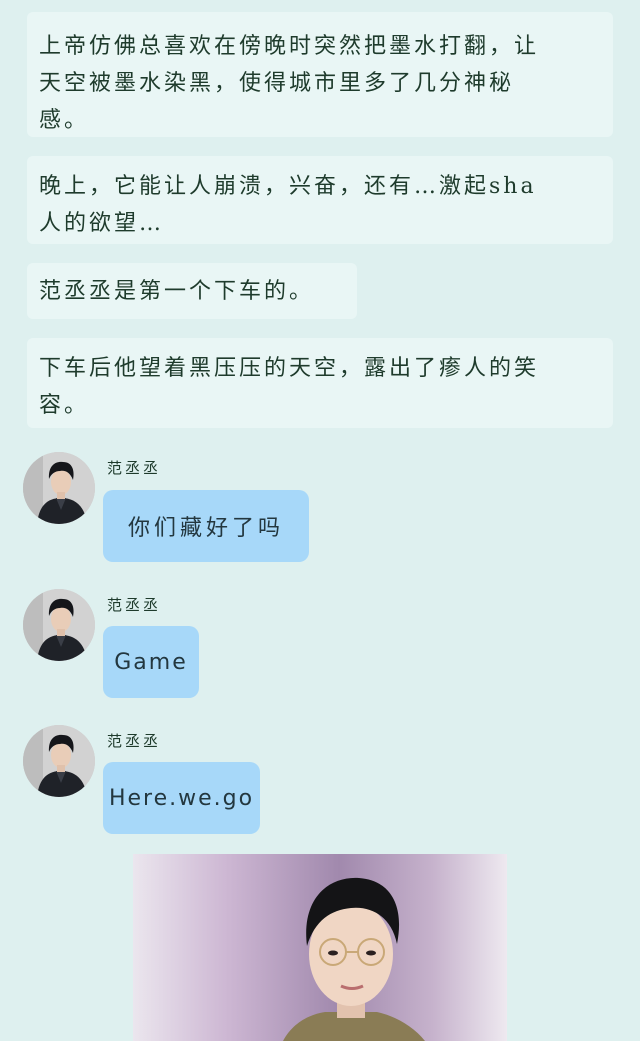 This screenshot has width=640, height=1041. Describe the element at coordinates (289, 46) in the screenshot. I see `narration-line: 上帝仿佛总喜欢在傍晚时突然把墨水打翻，让` at that location.